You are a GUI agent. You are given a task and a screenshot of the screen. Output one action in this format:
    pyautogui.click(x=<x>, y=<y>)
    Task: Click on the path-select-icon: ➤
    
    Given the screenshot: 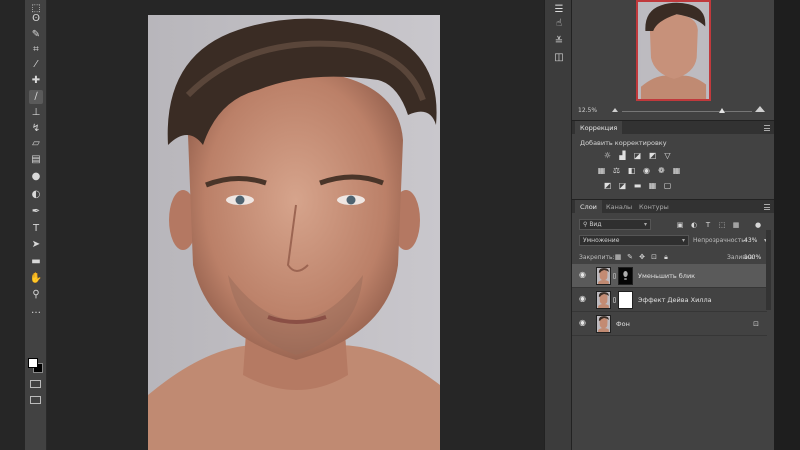 What is the action you would take?
    pyautogui.click(x=36, y=245)
    